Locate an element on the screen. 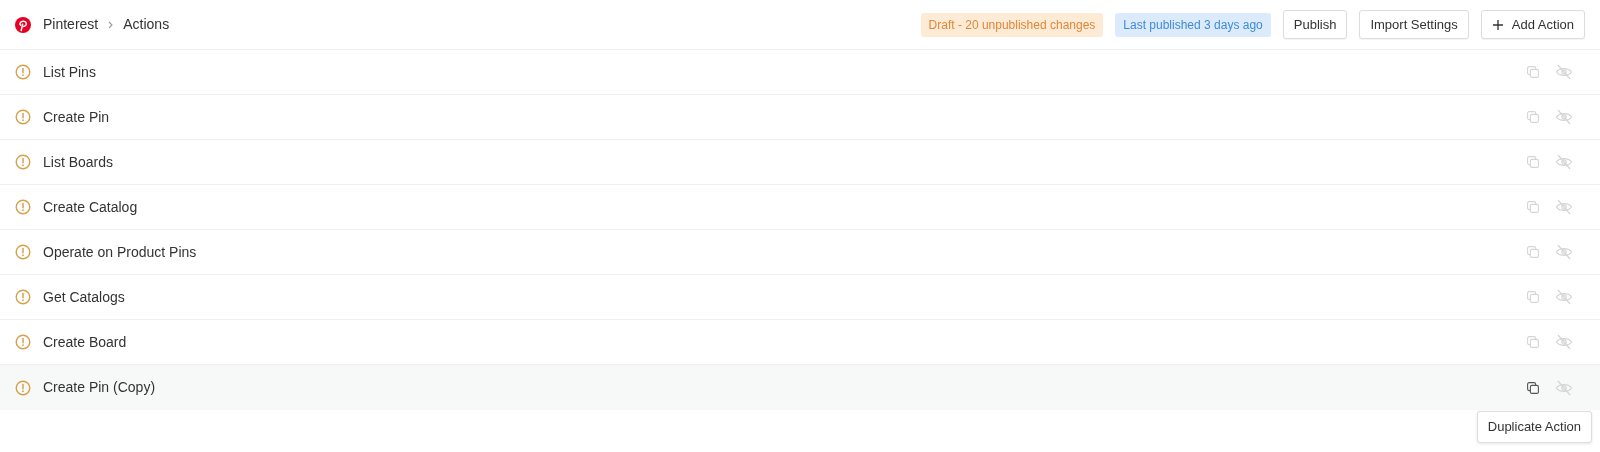  breadcrumb-item: Pinterest is located at coordinates (71, 24).